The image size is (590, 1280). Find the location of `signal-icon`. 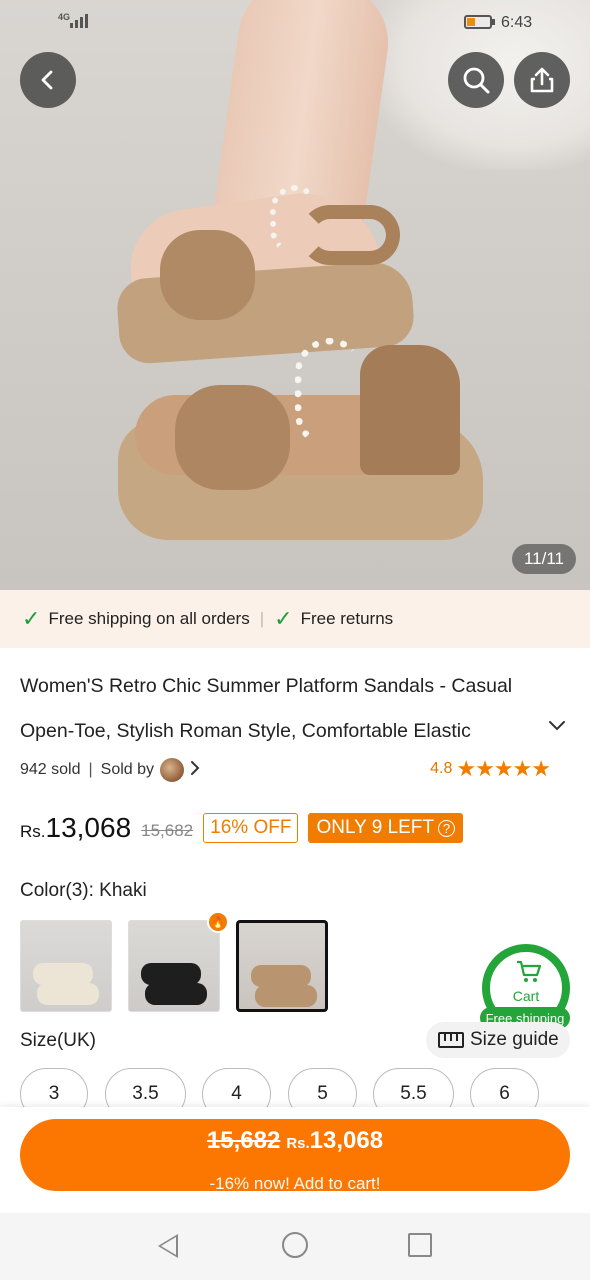

signal-icon is located at coordinates (79, 20).